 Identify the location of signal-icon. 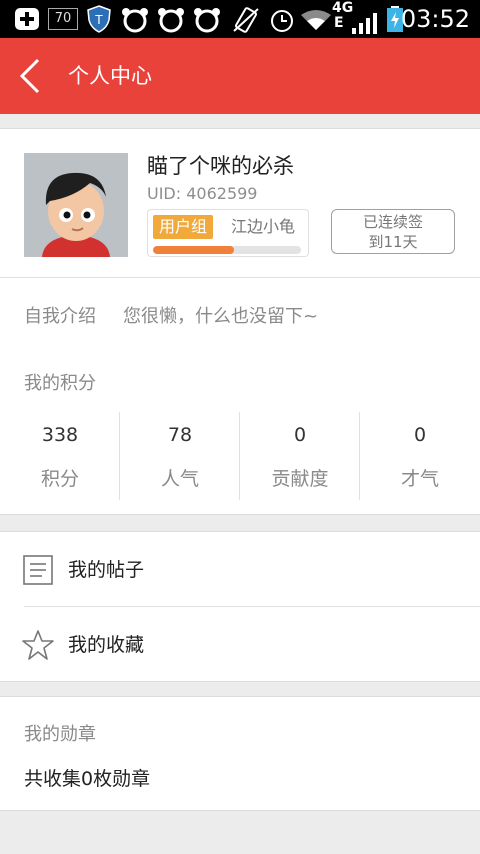
(364, 23).